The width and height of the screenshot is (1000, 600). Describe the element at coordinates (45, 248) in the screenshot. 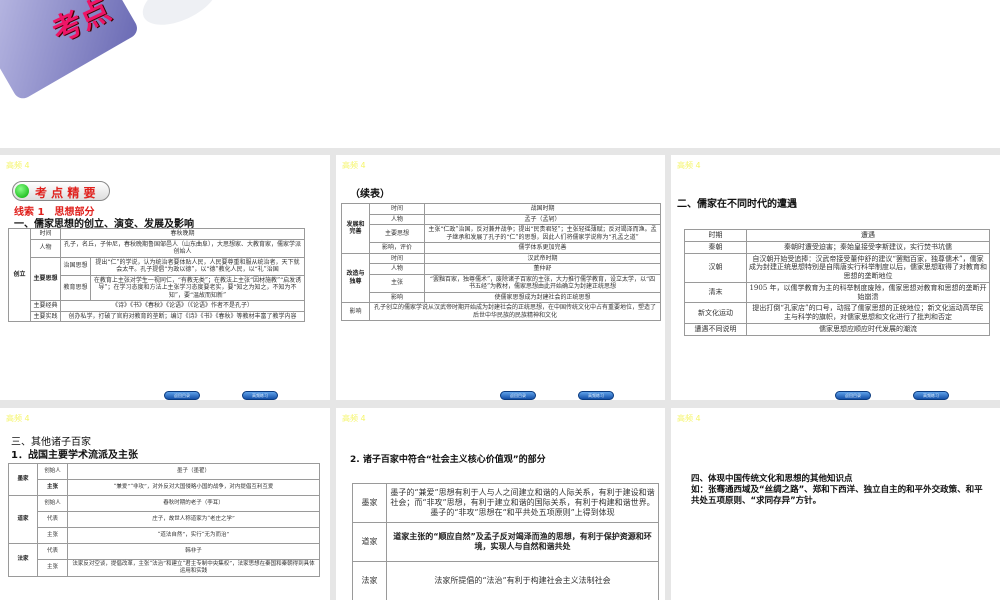

I see `row-label: 人物` at that location.